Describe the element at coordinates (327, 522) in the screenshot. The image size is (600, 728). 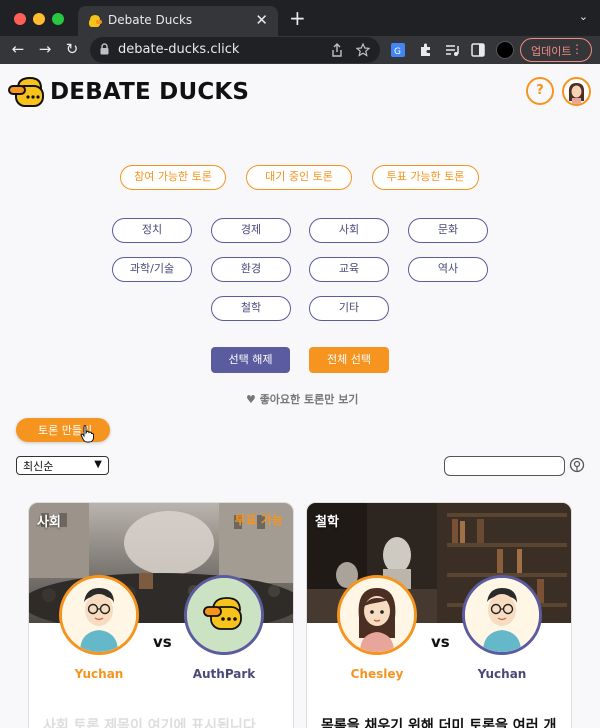
I see `card-category: 철학` at that location.